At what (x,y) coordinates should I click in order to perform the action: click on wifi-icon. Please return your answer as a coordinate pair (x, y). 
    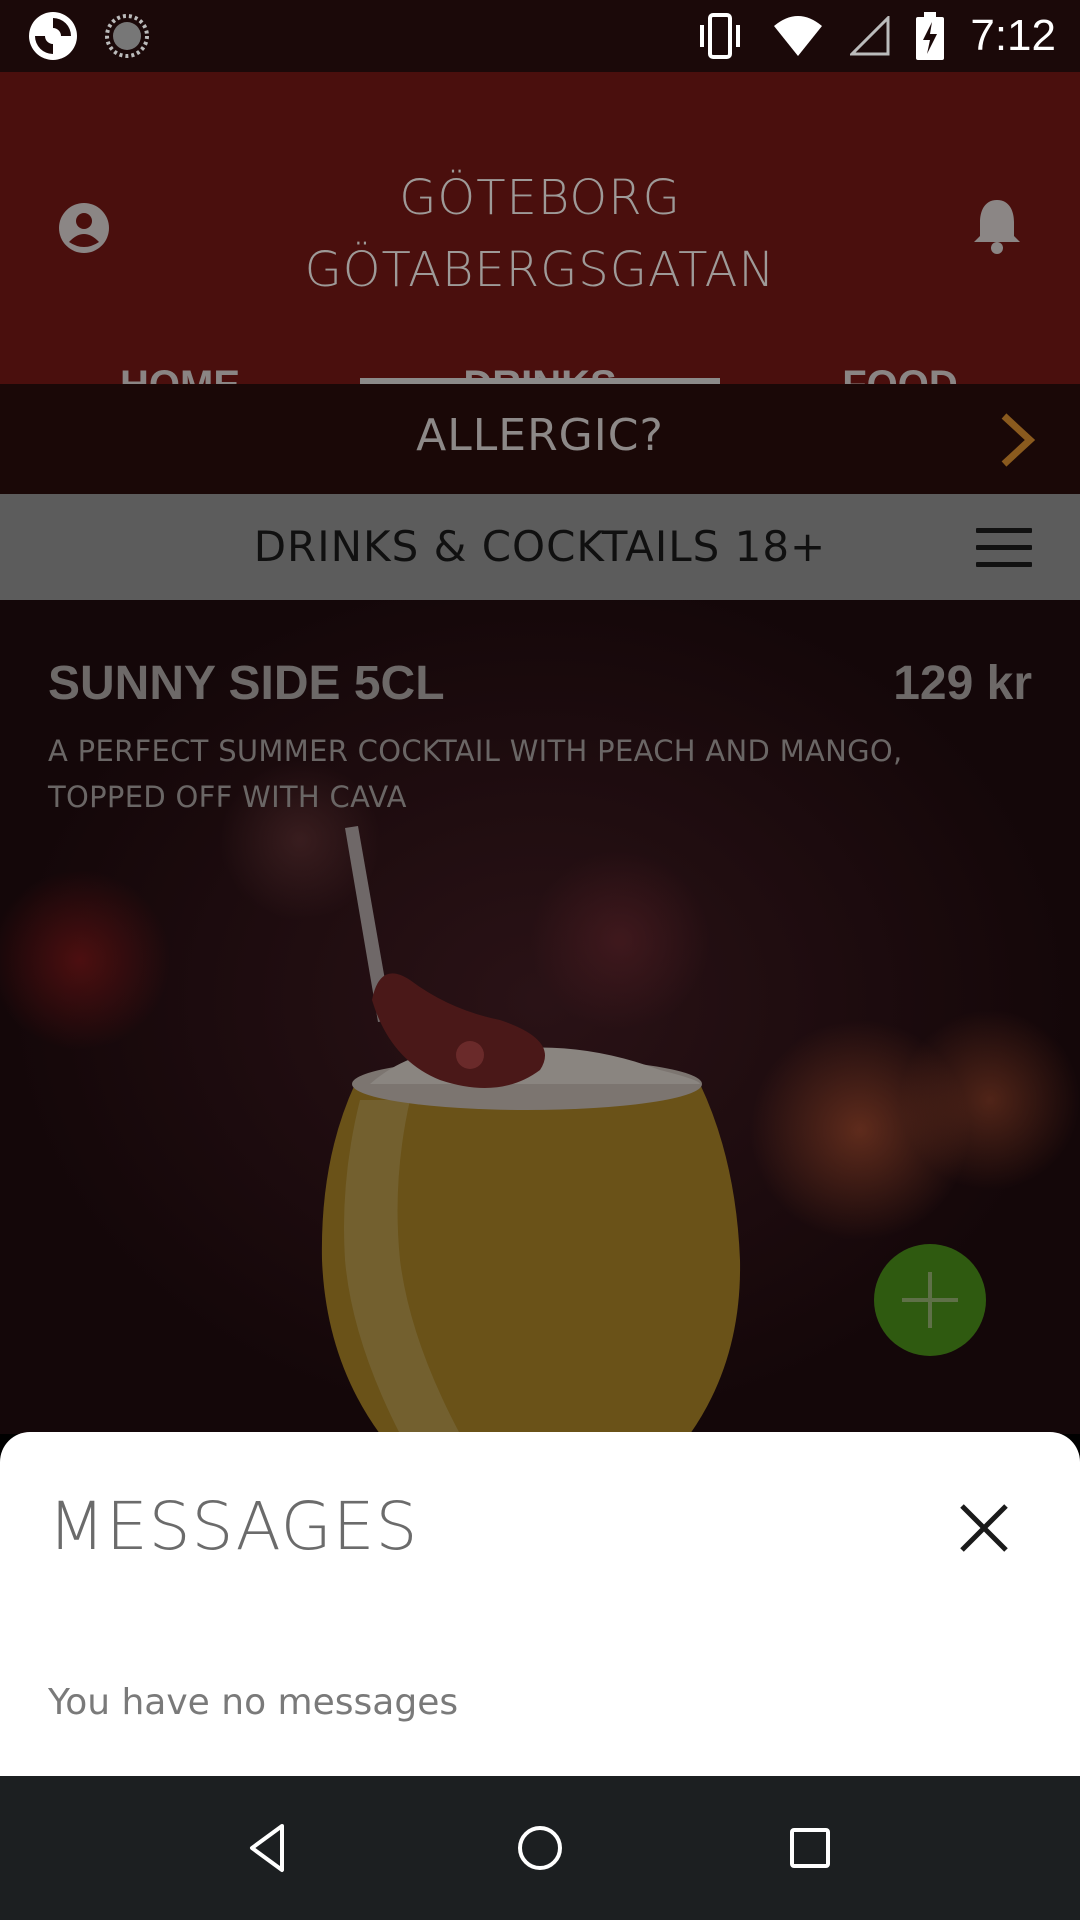
    Looking at the image, I should click on (798, 36).